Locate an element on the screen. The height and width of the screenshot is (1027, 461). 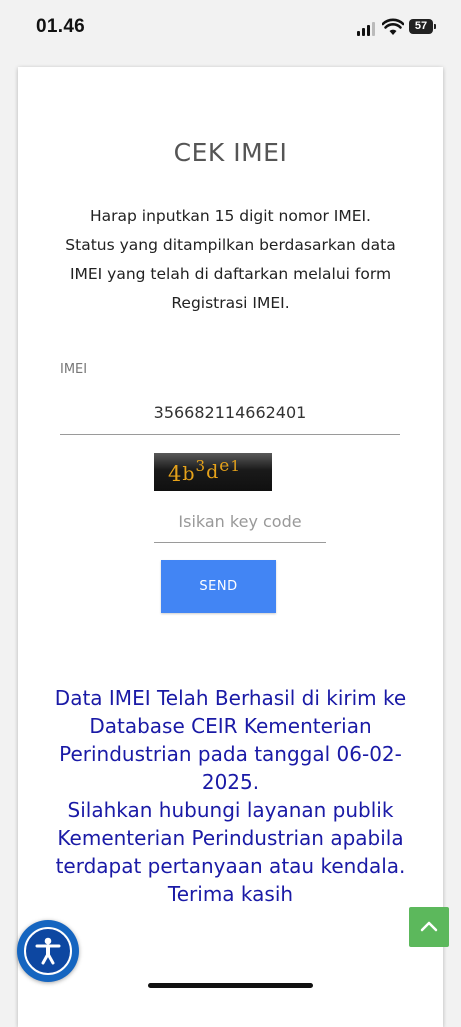
wifi-icon is located at coordinates (393, 26).